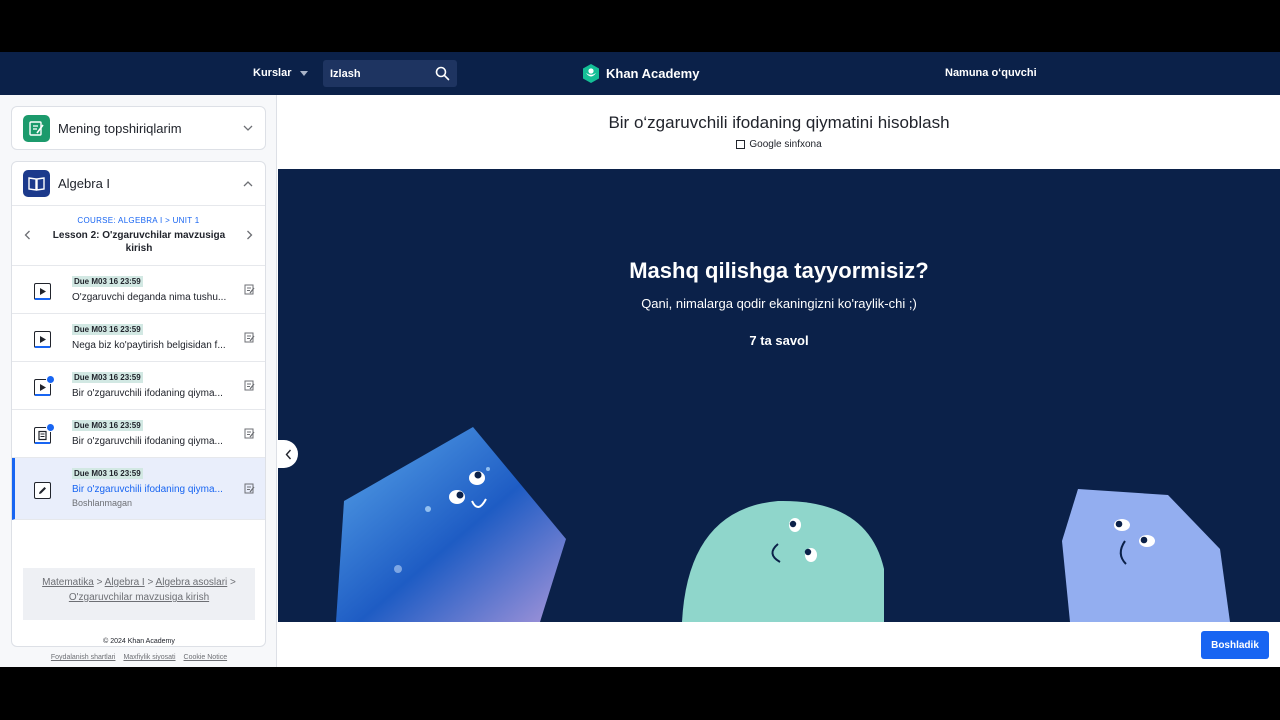 The width and height of the screenshot is (1280, 720). I want to click on brand-name: Khan Academy, so click(653, 73).